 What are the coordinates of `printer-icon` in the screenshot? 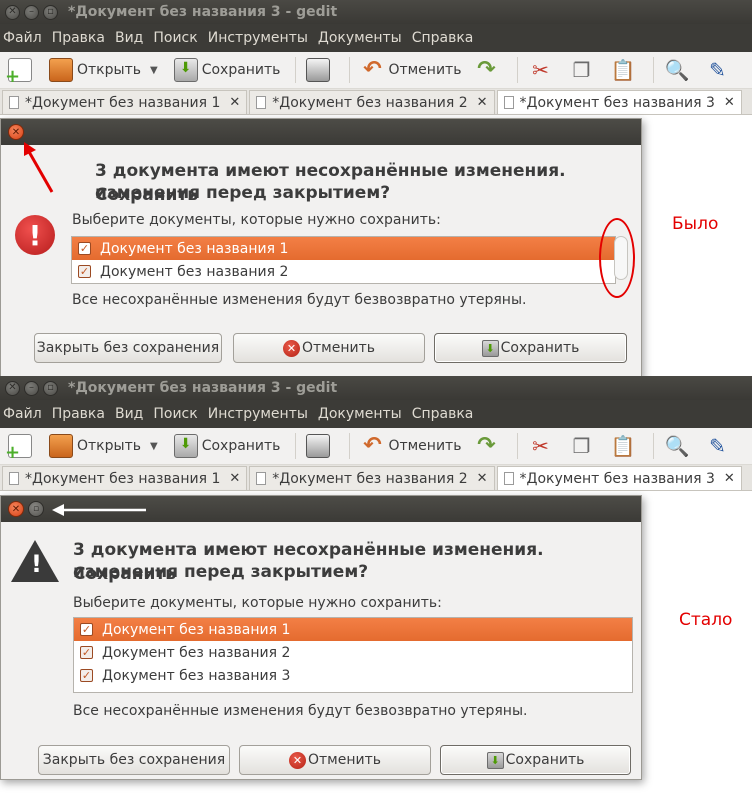 It's located at (318, 446).